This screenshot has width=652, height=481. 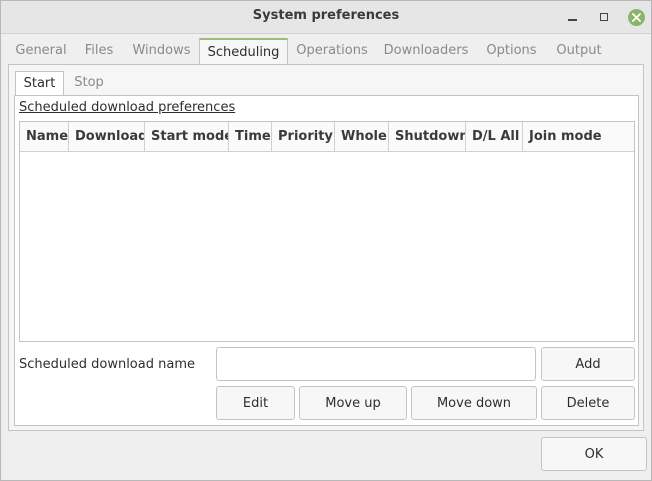 What do you see at coordinates (426, 51) in the screenshot?
I see `tab-downloaders: Downloaders` at bounding box center [426, 51].